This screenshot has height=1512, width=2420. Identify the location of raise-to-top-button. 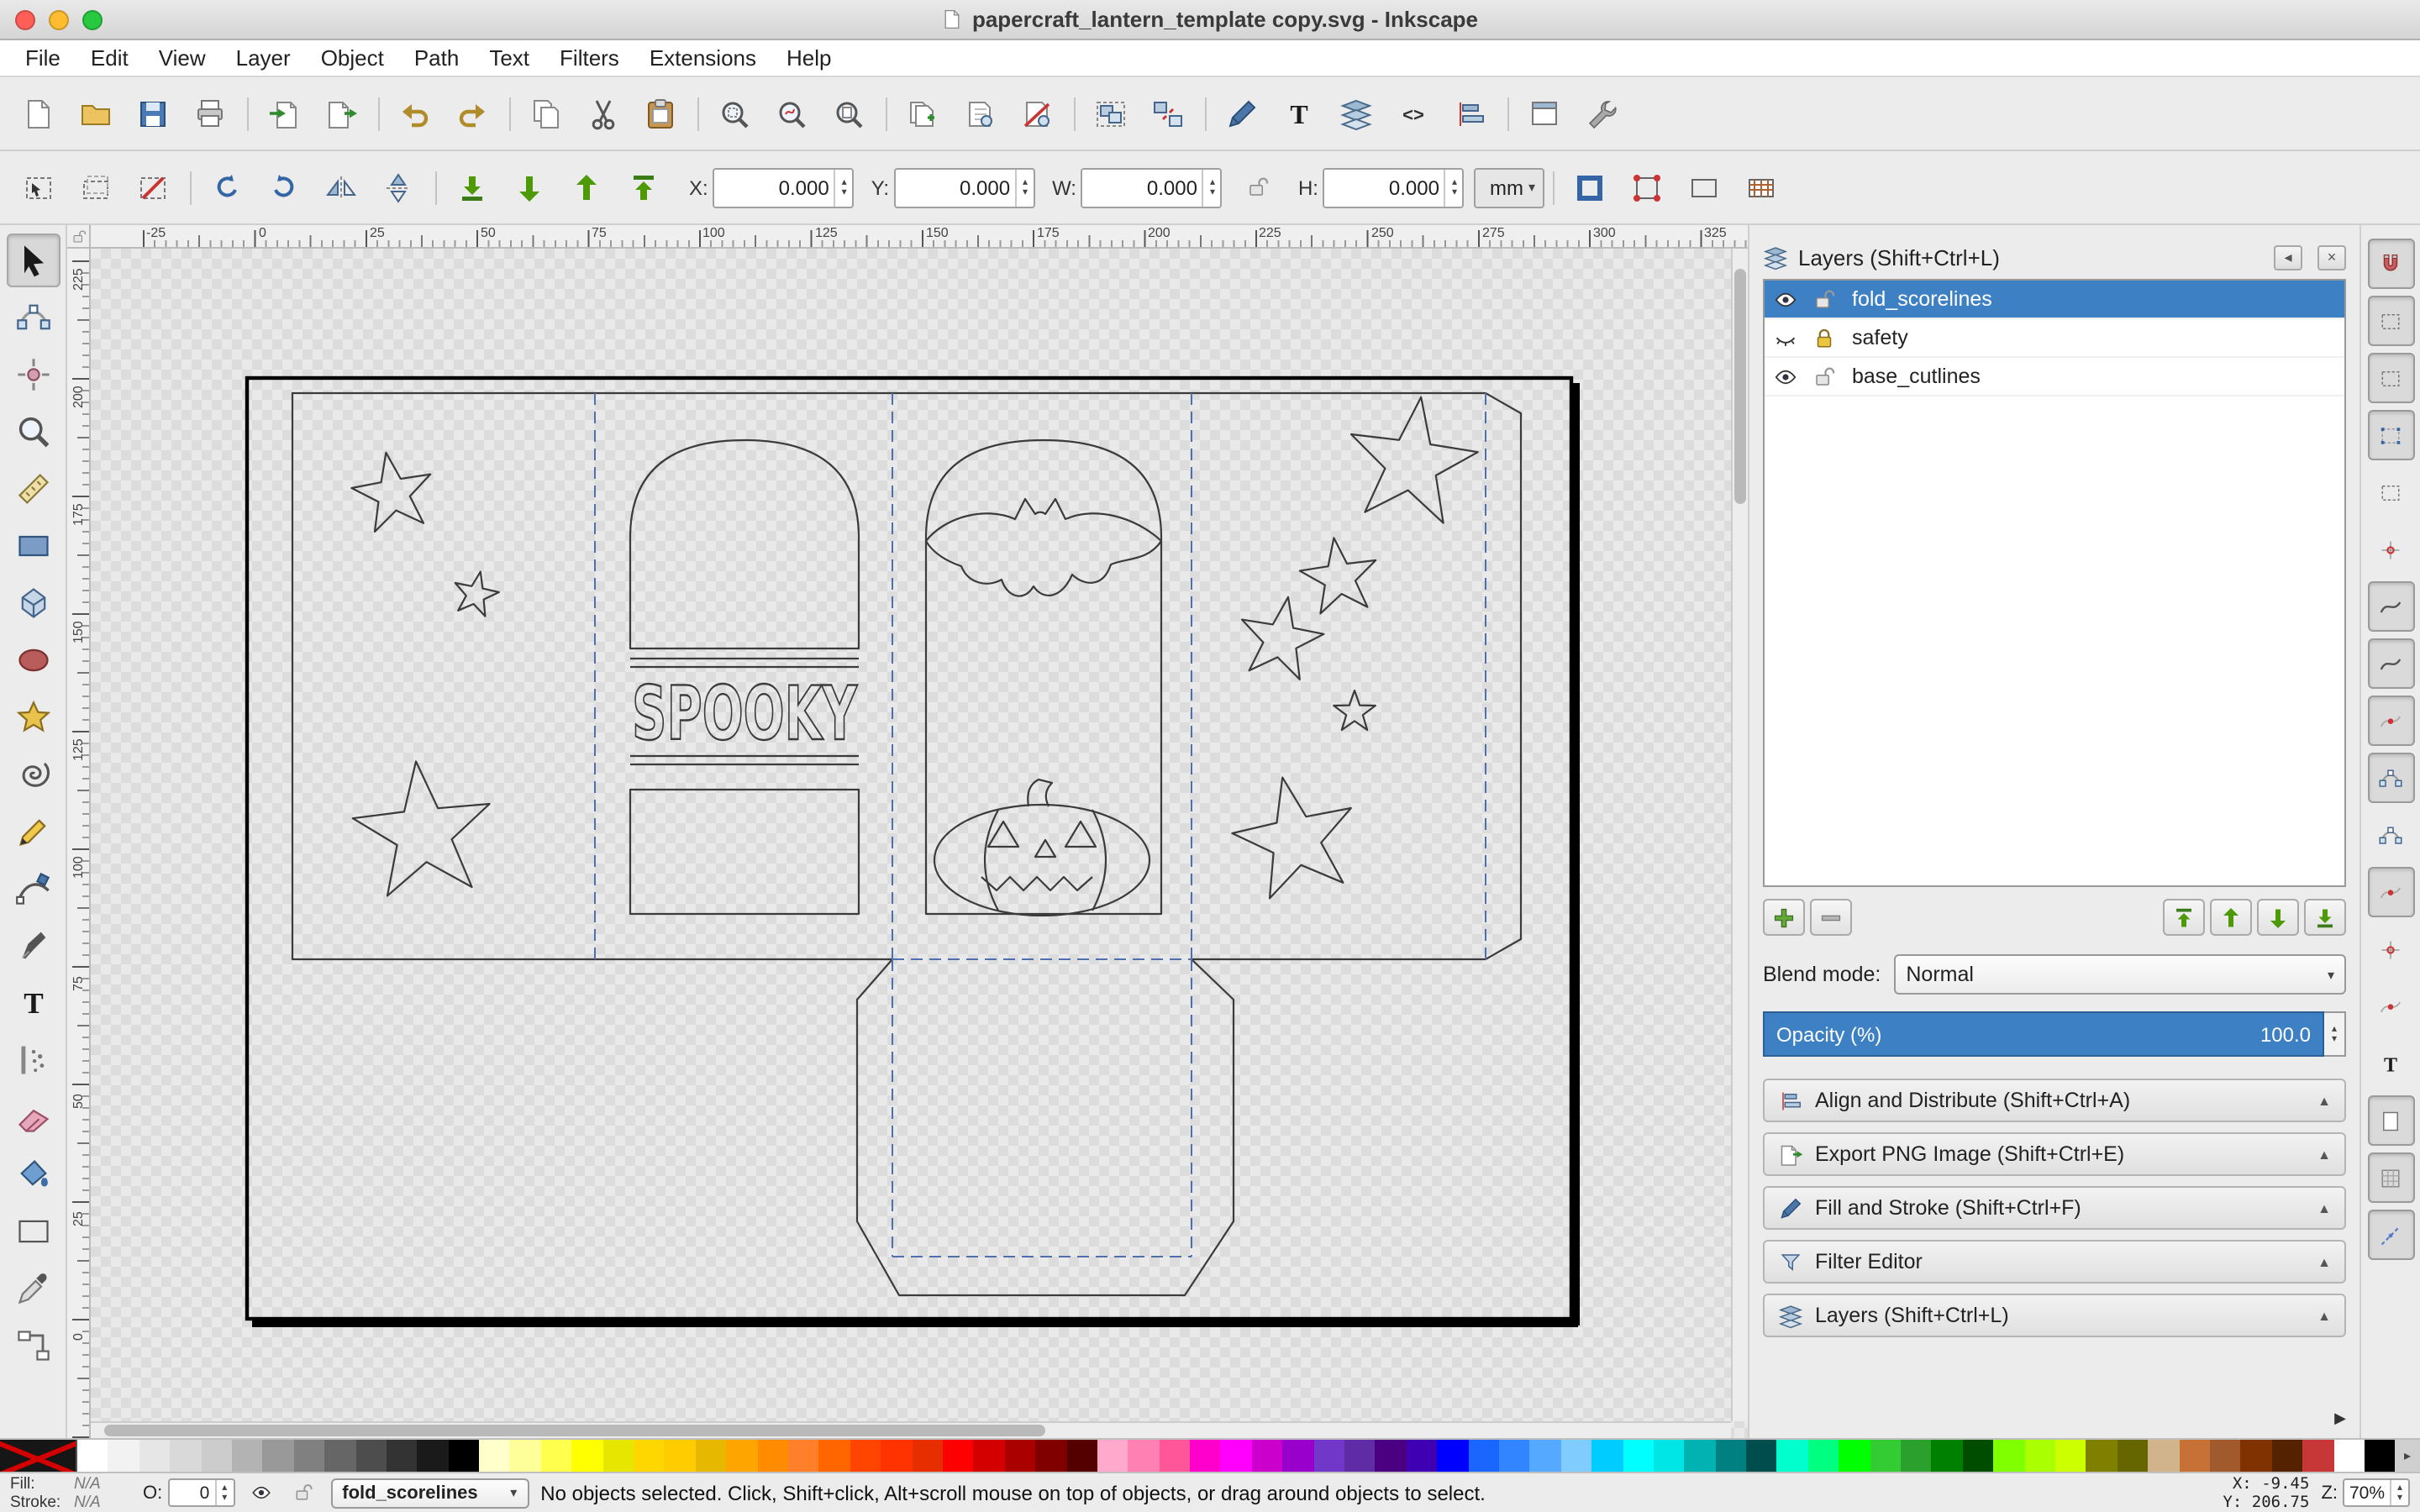
(644, 187).